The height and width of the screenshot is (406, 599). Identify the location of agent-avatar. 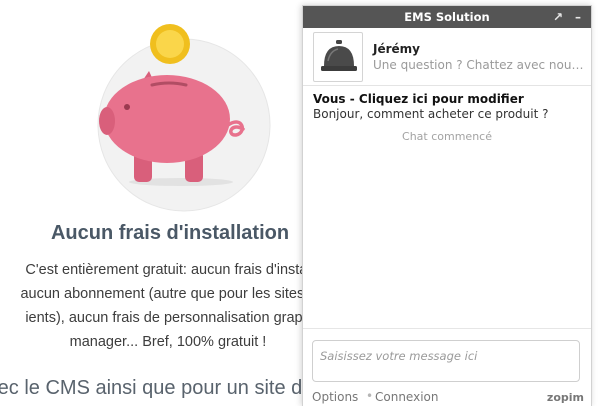
(338, 57).